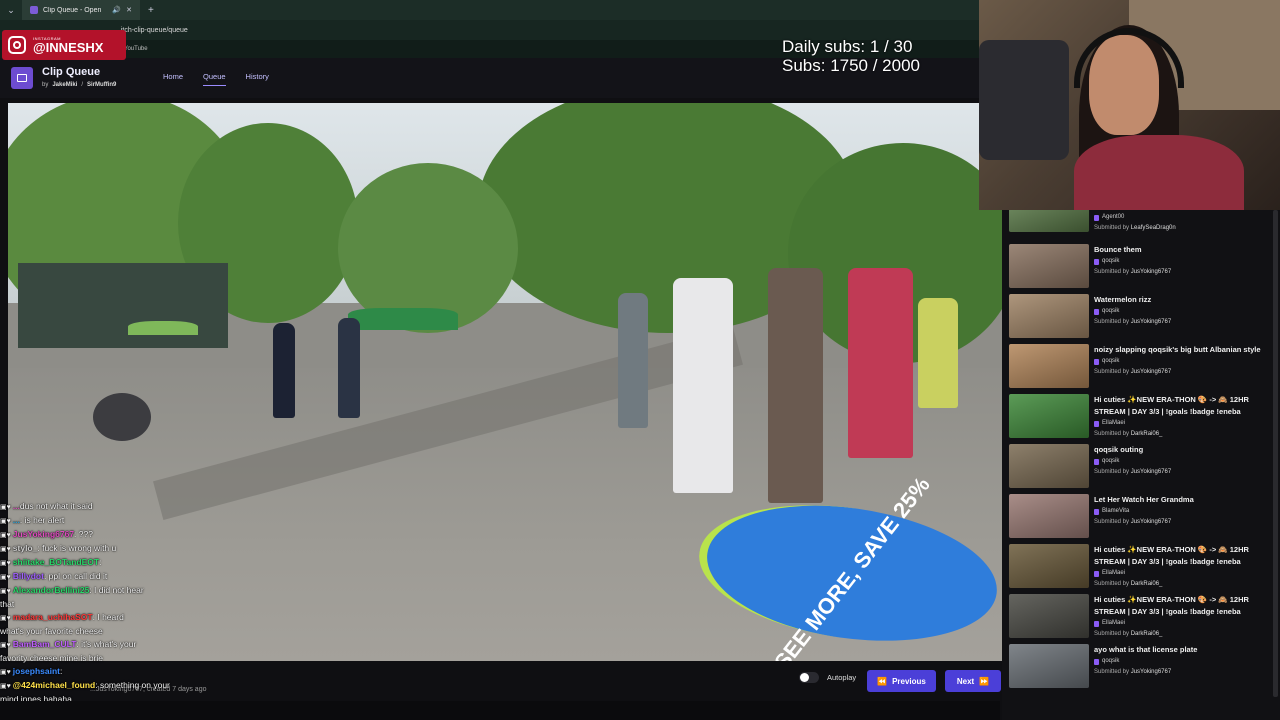 This screenshot has width=1280, height=720. What do you see at coordinates (56, 562) in the screenshot?
I see `chat-username: shiitake_BOTandEOT` at bounding box center [56, 562].